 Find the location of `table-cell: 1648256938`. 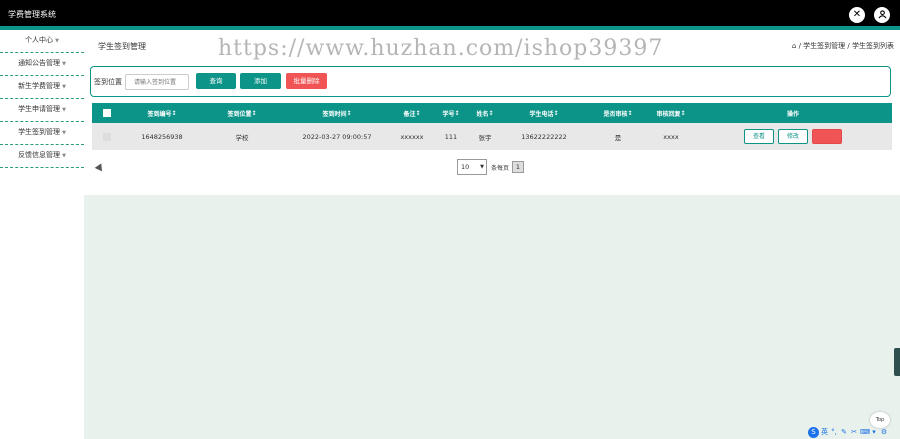

table-cell: 1648256938 is located at coordinates (162, 136).